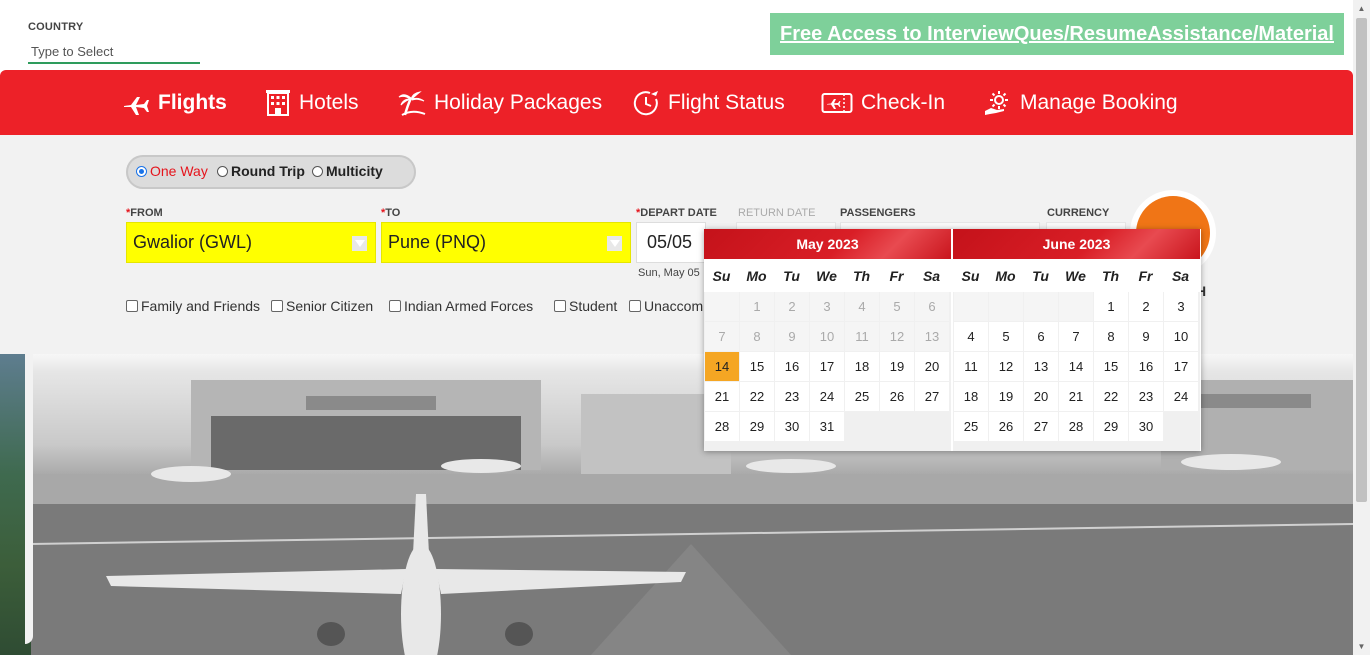 The width and height of the screenshot is (1370, 655). What do you see at coordinates (412, 103) in the screenshot?
I see `palm-tree-icon` at bounding box center [412, 103].